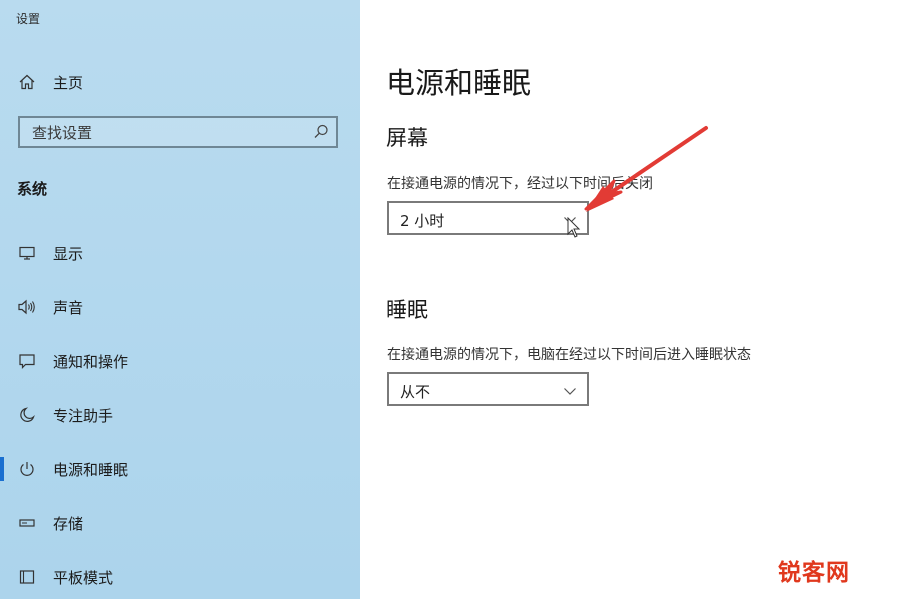  Describe the element at coordinates (68, 523) in the screenshot. I see `sidebar-item-label: 存储` at that location.